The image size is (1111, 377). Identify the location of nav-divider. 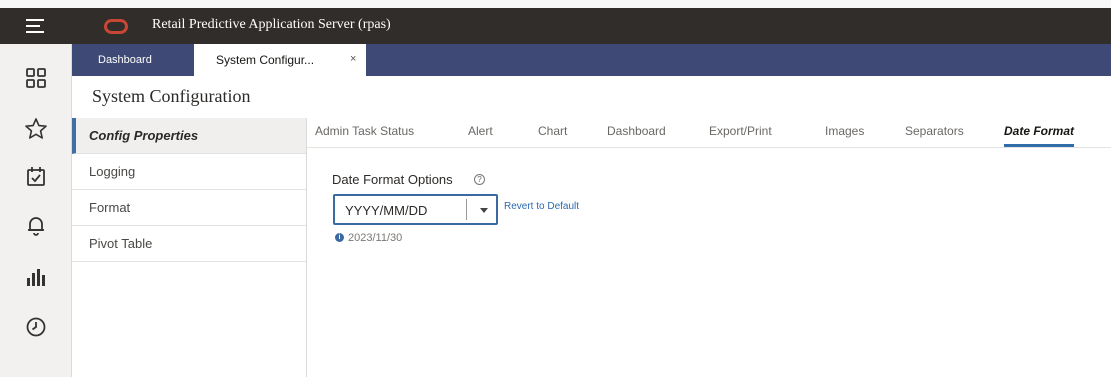
(306, 247).